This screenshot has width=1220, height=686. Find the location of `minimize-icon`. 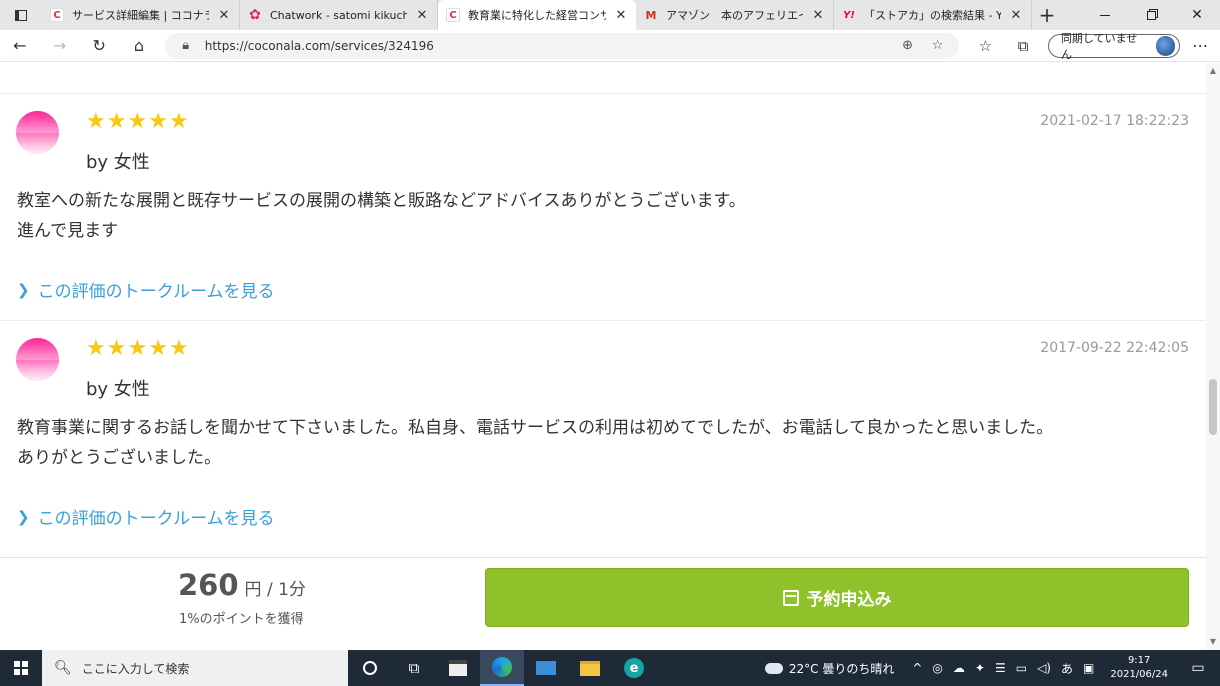

minimize-icon is located at coordinates (1105, 15).